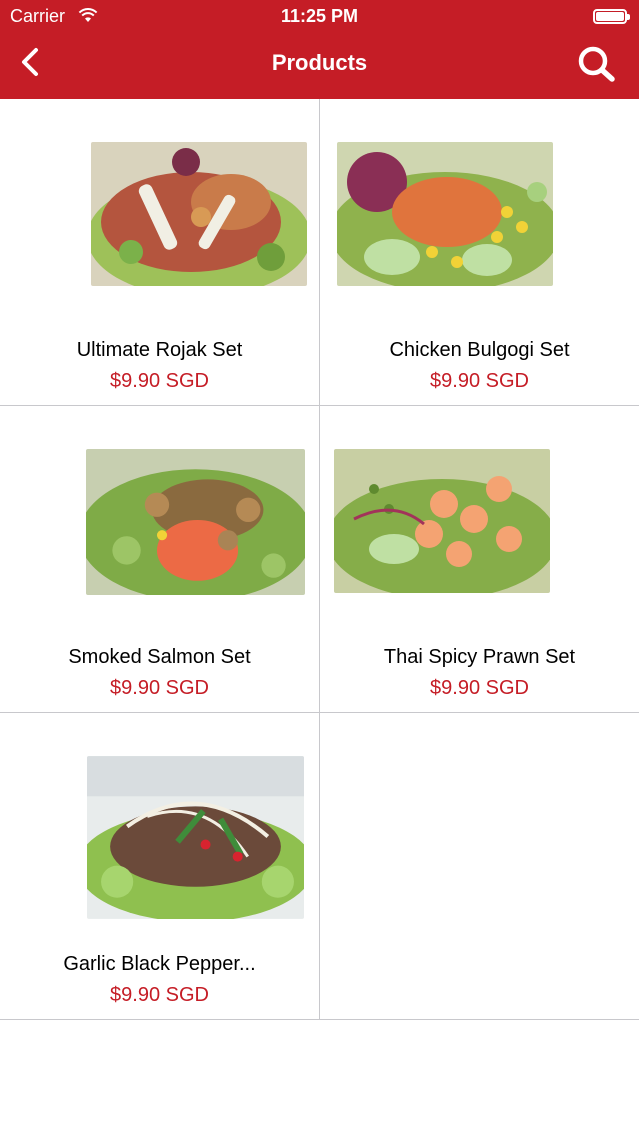 Image resolution: width=639 pixels, height=1136 pixels. I want to click on product-card: Thai Spicy Prawn Set $9.90 SGD, so click(479, 559).